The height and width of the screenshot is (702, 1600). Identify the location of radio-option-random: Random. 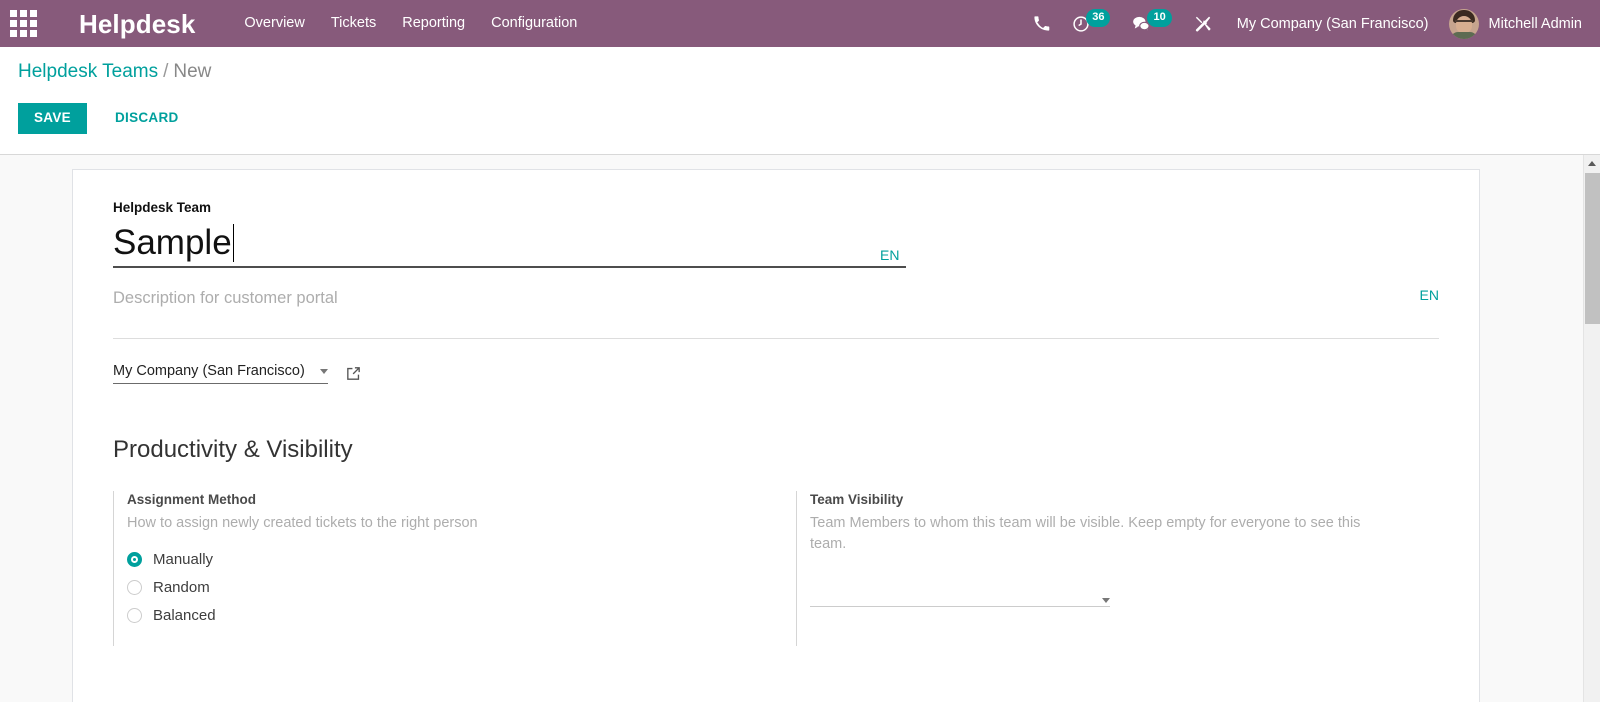
(461, 587).